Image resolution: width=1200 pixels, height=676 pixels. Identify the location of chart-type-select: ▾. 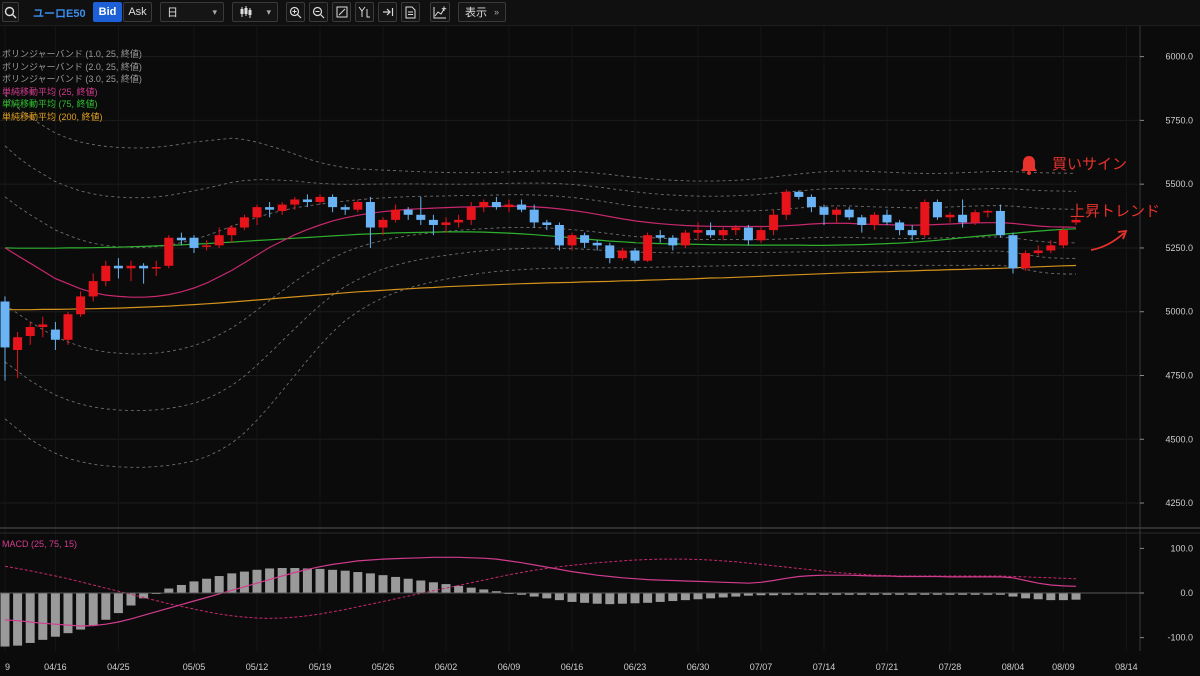
(255, 12).